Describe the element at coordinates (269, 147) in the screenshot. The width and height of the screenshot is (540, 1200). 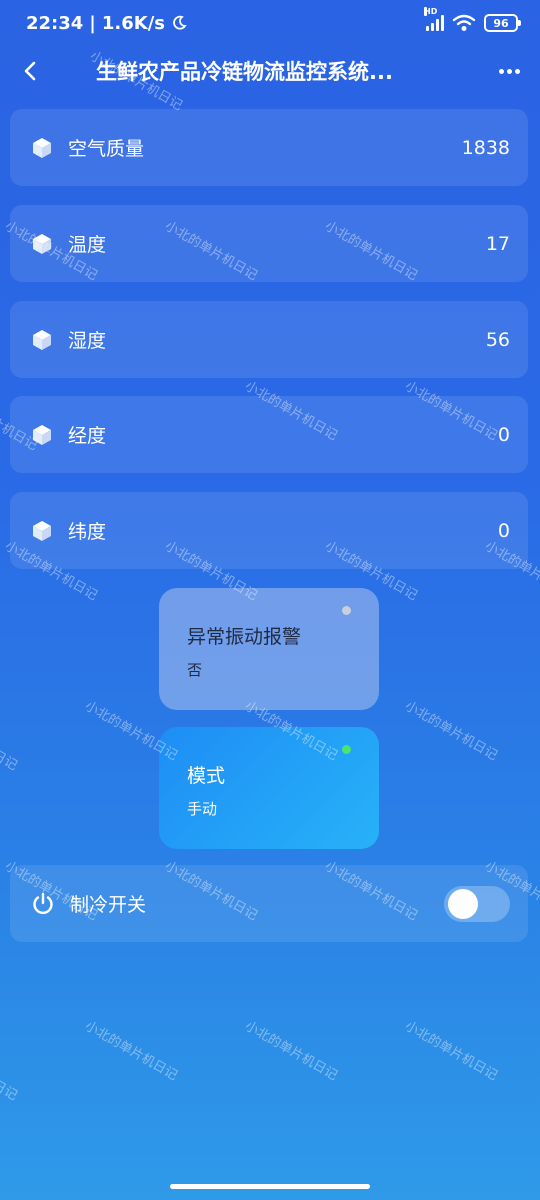
I see `sensor-card-air-quality: 空气质量 1838` at that location.